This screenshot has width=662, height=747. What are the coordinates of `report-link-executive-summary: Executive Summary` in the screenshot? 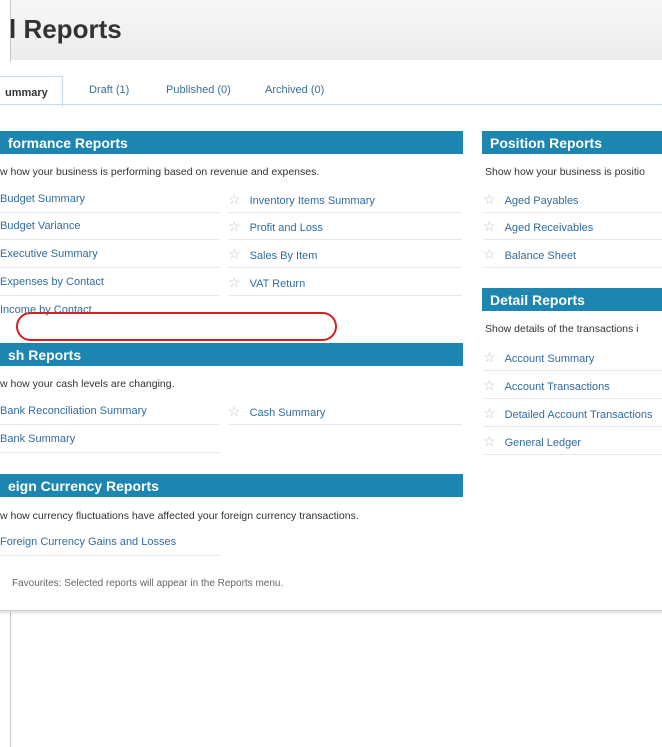 It's located at (110, 254).